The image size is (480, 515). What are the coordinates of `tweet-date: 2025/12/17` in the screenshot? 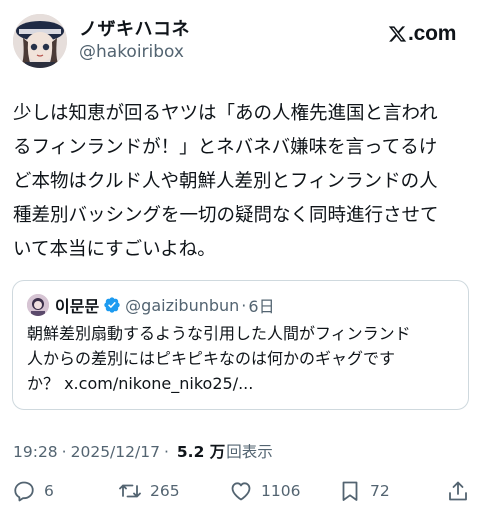 It's located at (115, 452).